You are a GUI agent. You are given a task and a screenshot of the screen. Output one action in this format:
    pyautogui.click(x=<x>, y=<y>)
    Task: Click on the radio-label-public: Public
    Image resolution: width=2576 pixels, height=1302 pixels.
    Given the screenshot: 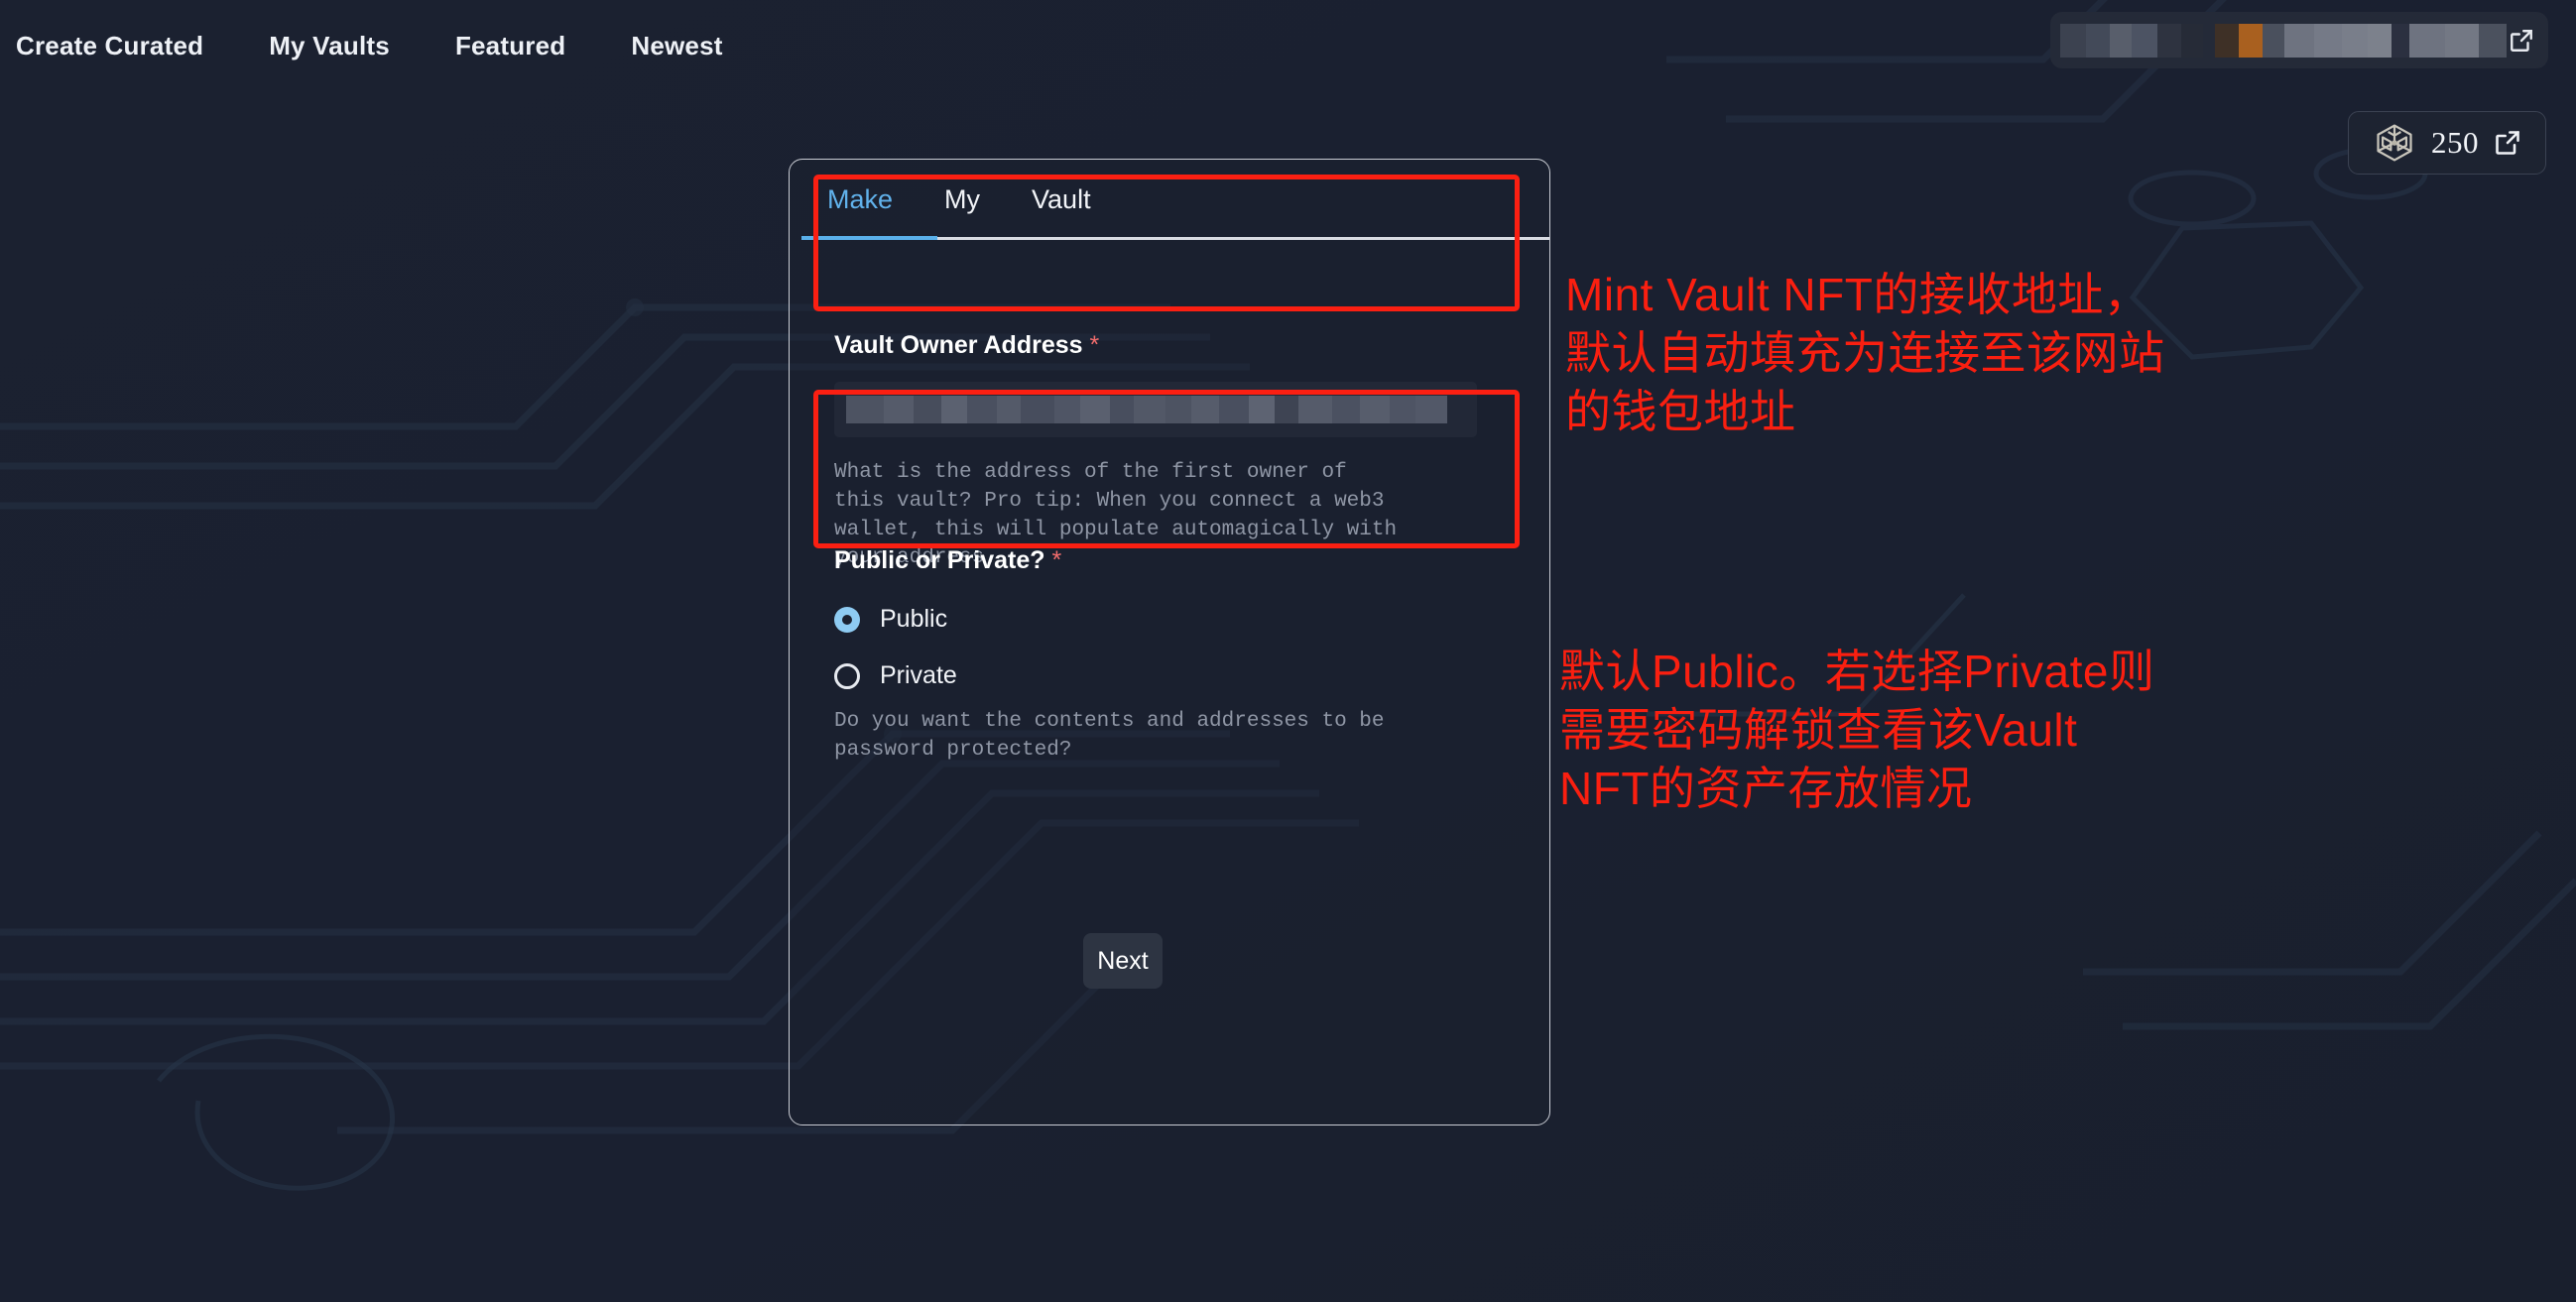 What is the action you would take?
    pyautogui.click(x=914, y=619)
    